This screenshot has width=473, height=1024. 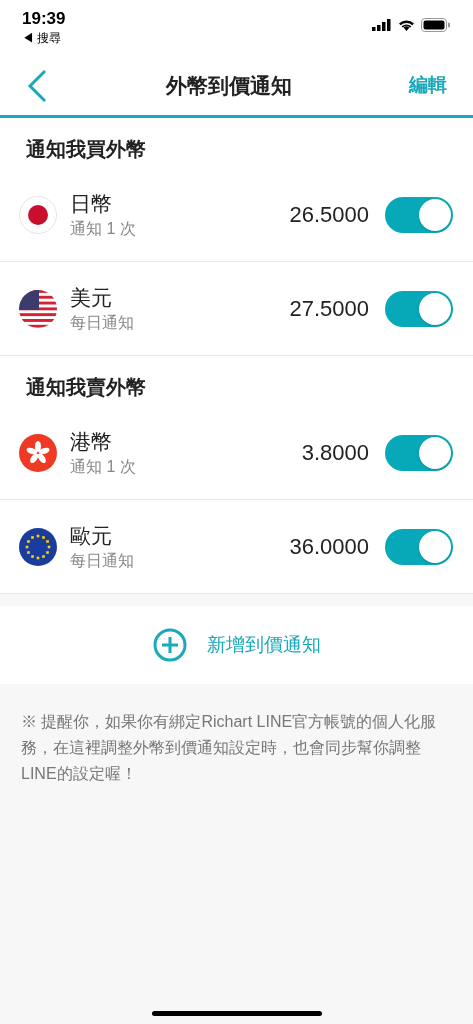 What do you see at coordinates (91, 203) in the screenshot?
I see `currency-name: 日幣` at bounding box center [91, 203].